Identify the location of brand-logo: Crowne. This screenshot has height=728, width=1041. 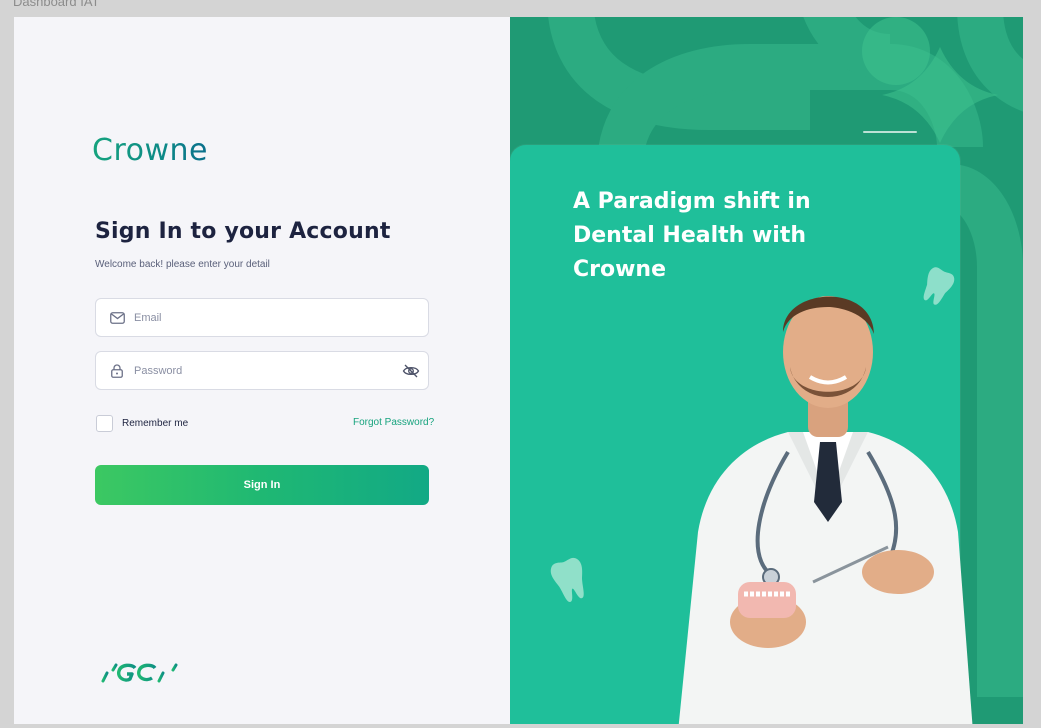
(150, 150).